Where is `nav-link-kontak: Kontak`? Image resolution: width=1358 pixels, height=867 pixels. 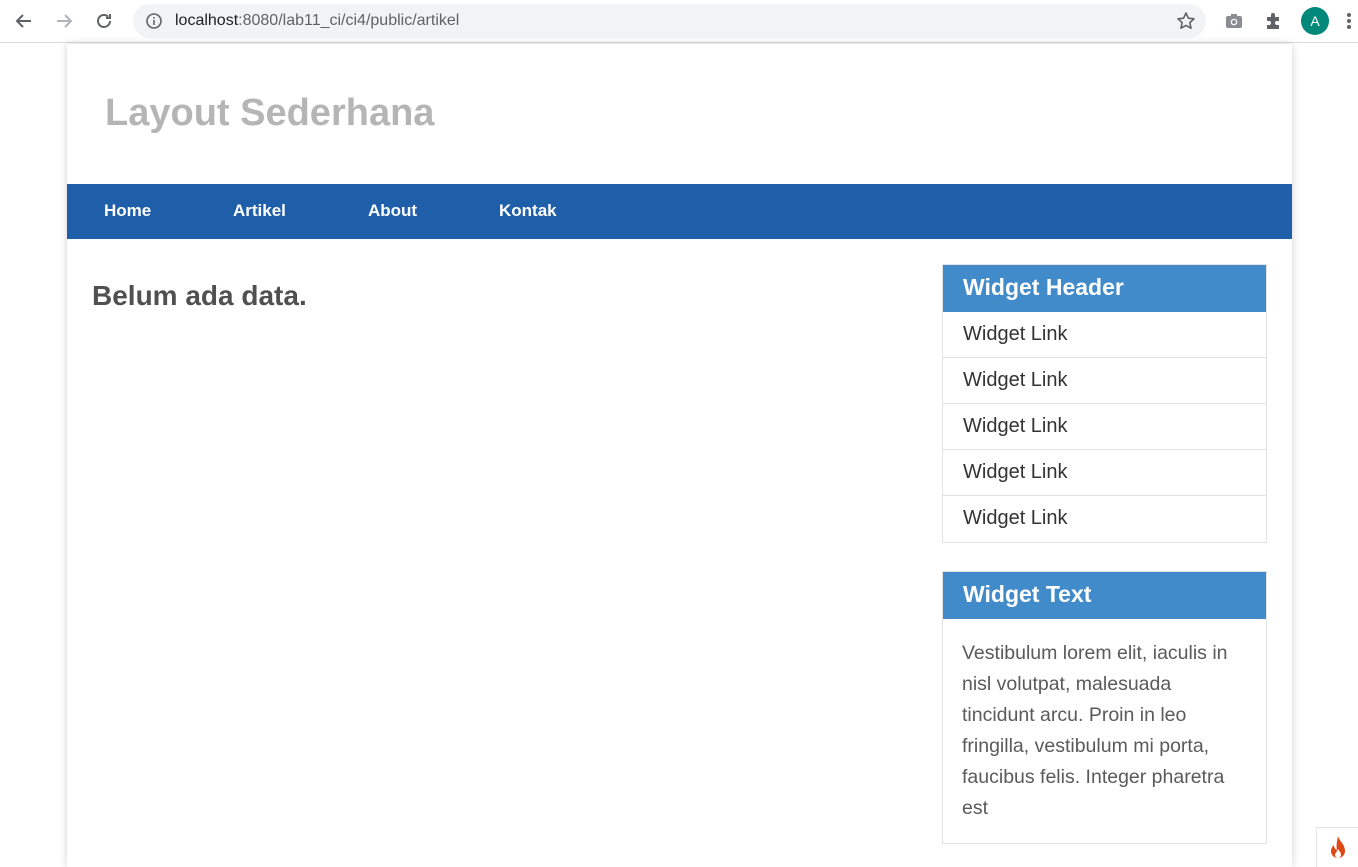
nav-link-kontak: Kontak is located at coordinates (528, 211).